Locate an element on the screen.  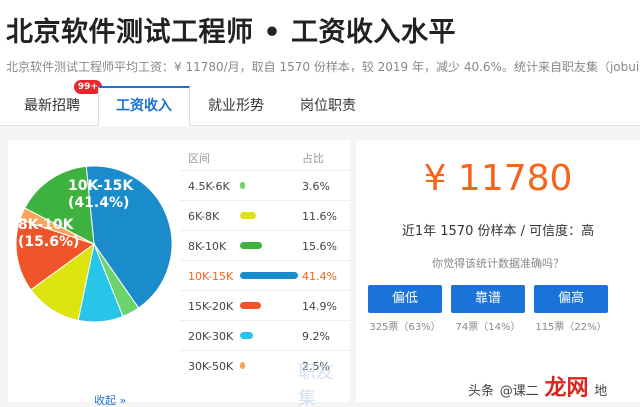
table-row: 6K-8K 11.6% is located at coordinates (265, 215).